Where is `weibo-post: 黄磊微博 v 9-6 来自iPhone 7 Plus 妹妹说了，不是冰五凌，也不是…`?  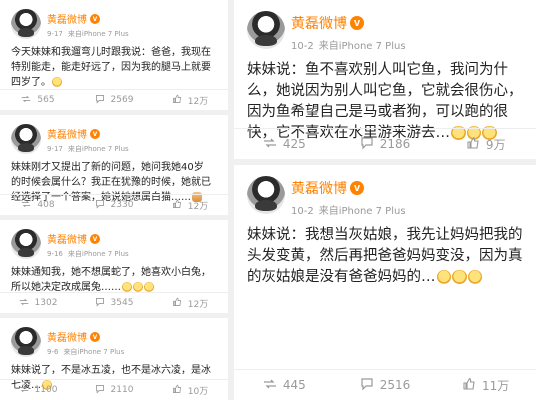
weibo-post: 黄磊微博 v 9-6 来自iPhone 7 Plus 妹妹说了，不是冰五凌，也不是… is located at coordinates (114, 359).